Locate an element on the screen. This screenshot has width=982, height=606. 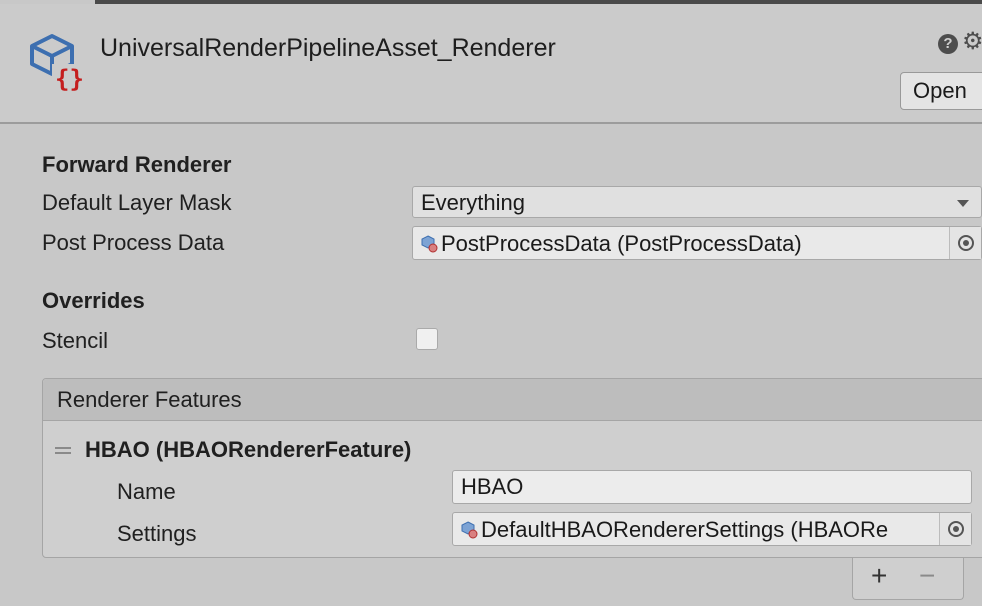
dropdown-arrow-icon is located at coordinates (963, 203).